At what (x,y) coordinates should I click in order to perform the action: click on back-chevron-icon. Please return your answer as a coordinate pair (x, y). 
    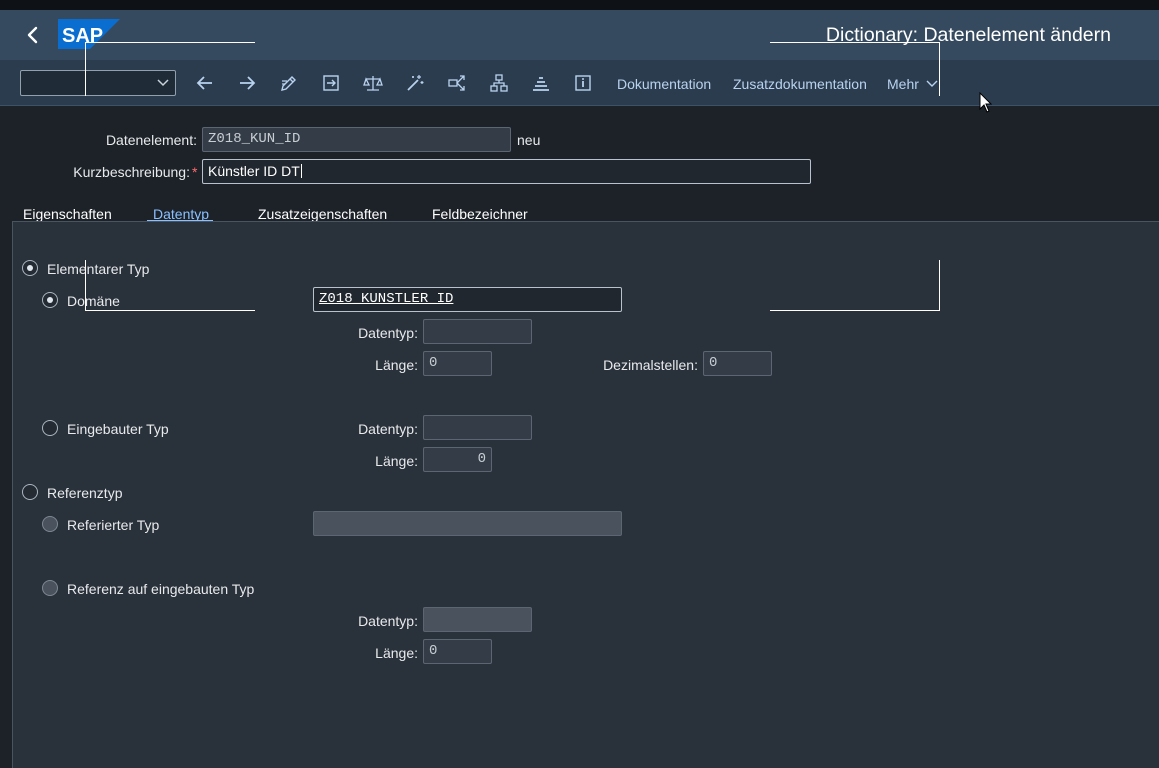
    Looking at the image, I should click on (33, 35).